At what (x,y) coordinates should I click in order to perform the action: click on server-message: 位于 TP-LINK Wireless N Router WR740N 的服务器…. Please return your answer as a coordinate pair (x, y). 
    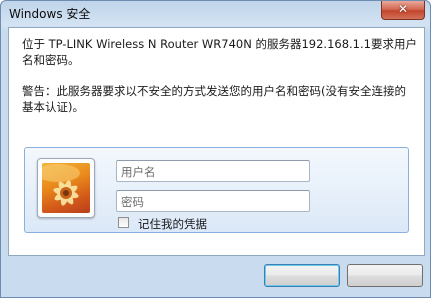
    Looking at the image, I should click on (219, 52).